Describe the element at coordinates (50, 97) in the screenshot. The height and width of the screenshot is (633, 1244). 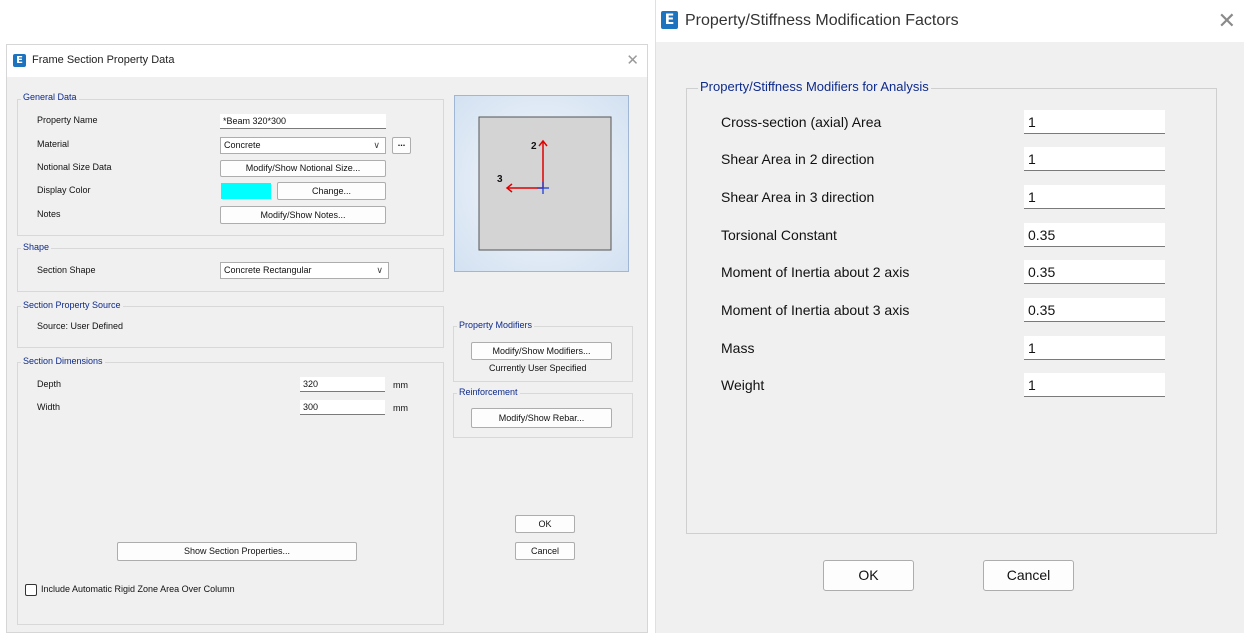
I see `general-data-label: General Data` at that location.